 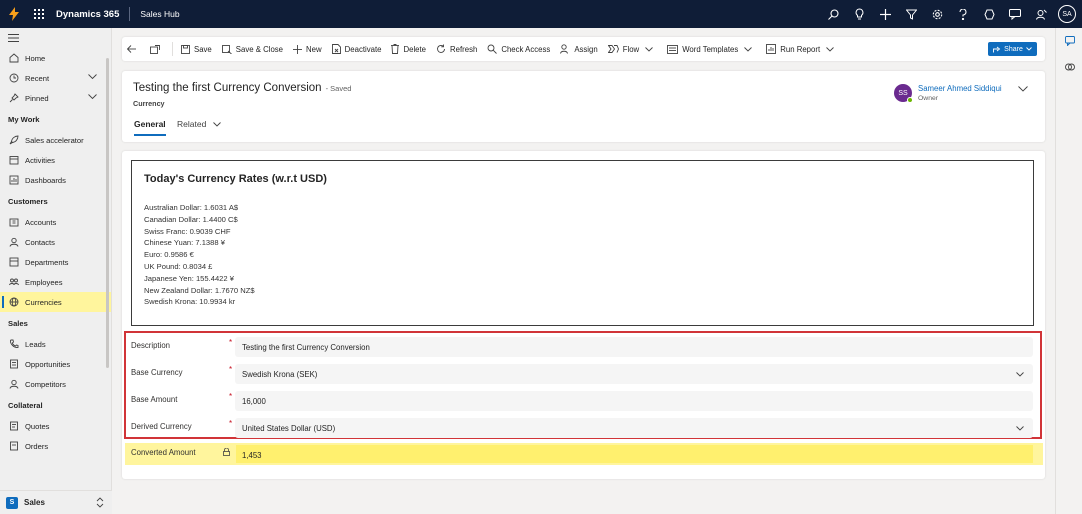 I want to click on area-badge: S, so click(x=12, y=502).